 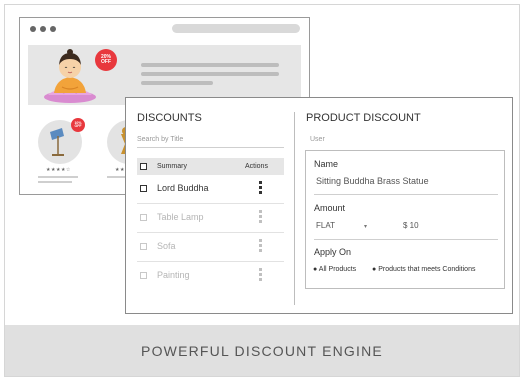 What do you see at coordinates (210, 189) in the screenshot?
I see `discount-row: Lord Buddha` at bounding box center [210, 189].